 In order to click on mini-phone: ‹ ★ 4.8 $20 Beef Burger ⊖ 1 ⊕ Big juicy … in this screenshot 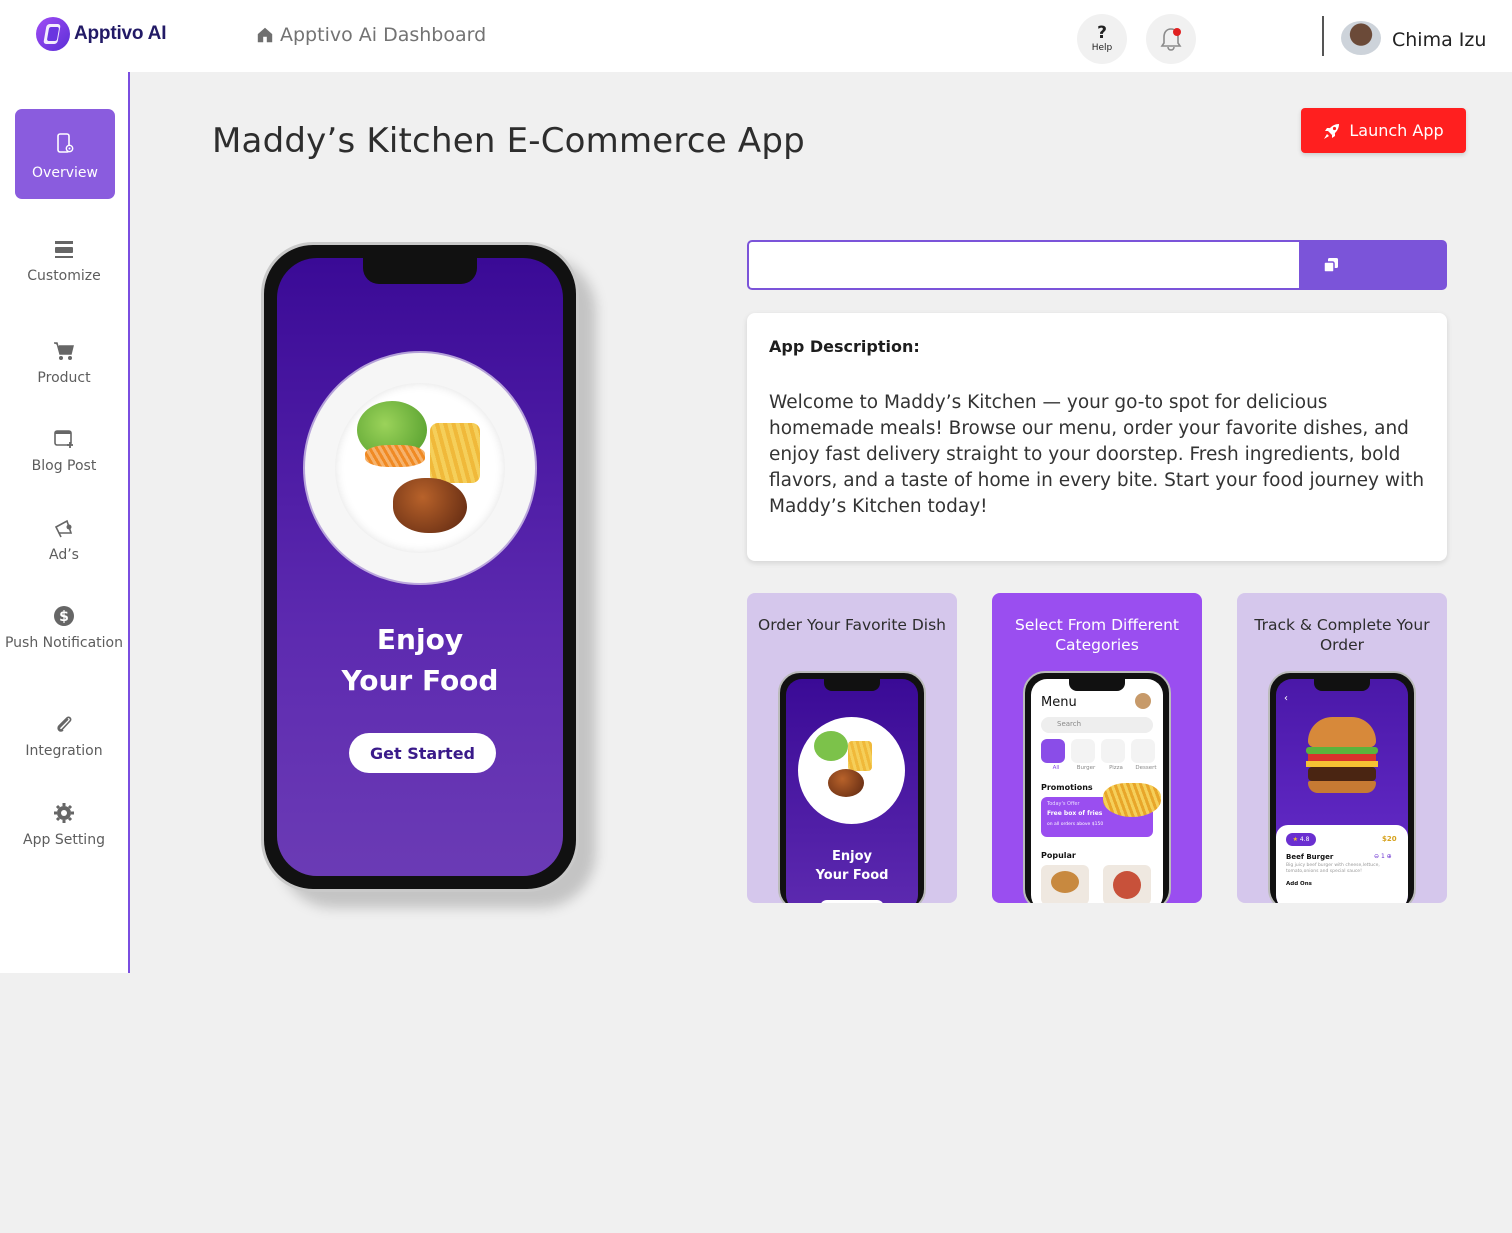, I will do `click(1342, 787)`.